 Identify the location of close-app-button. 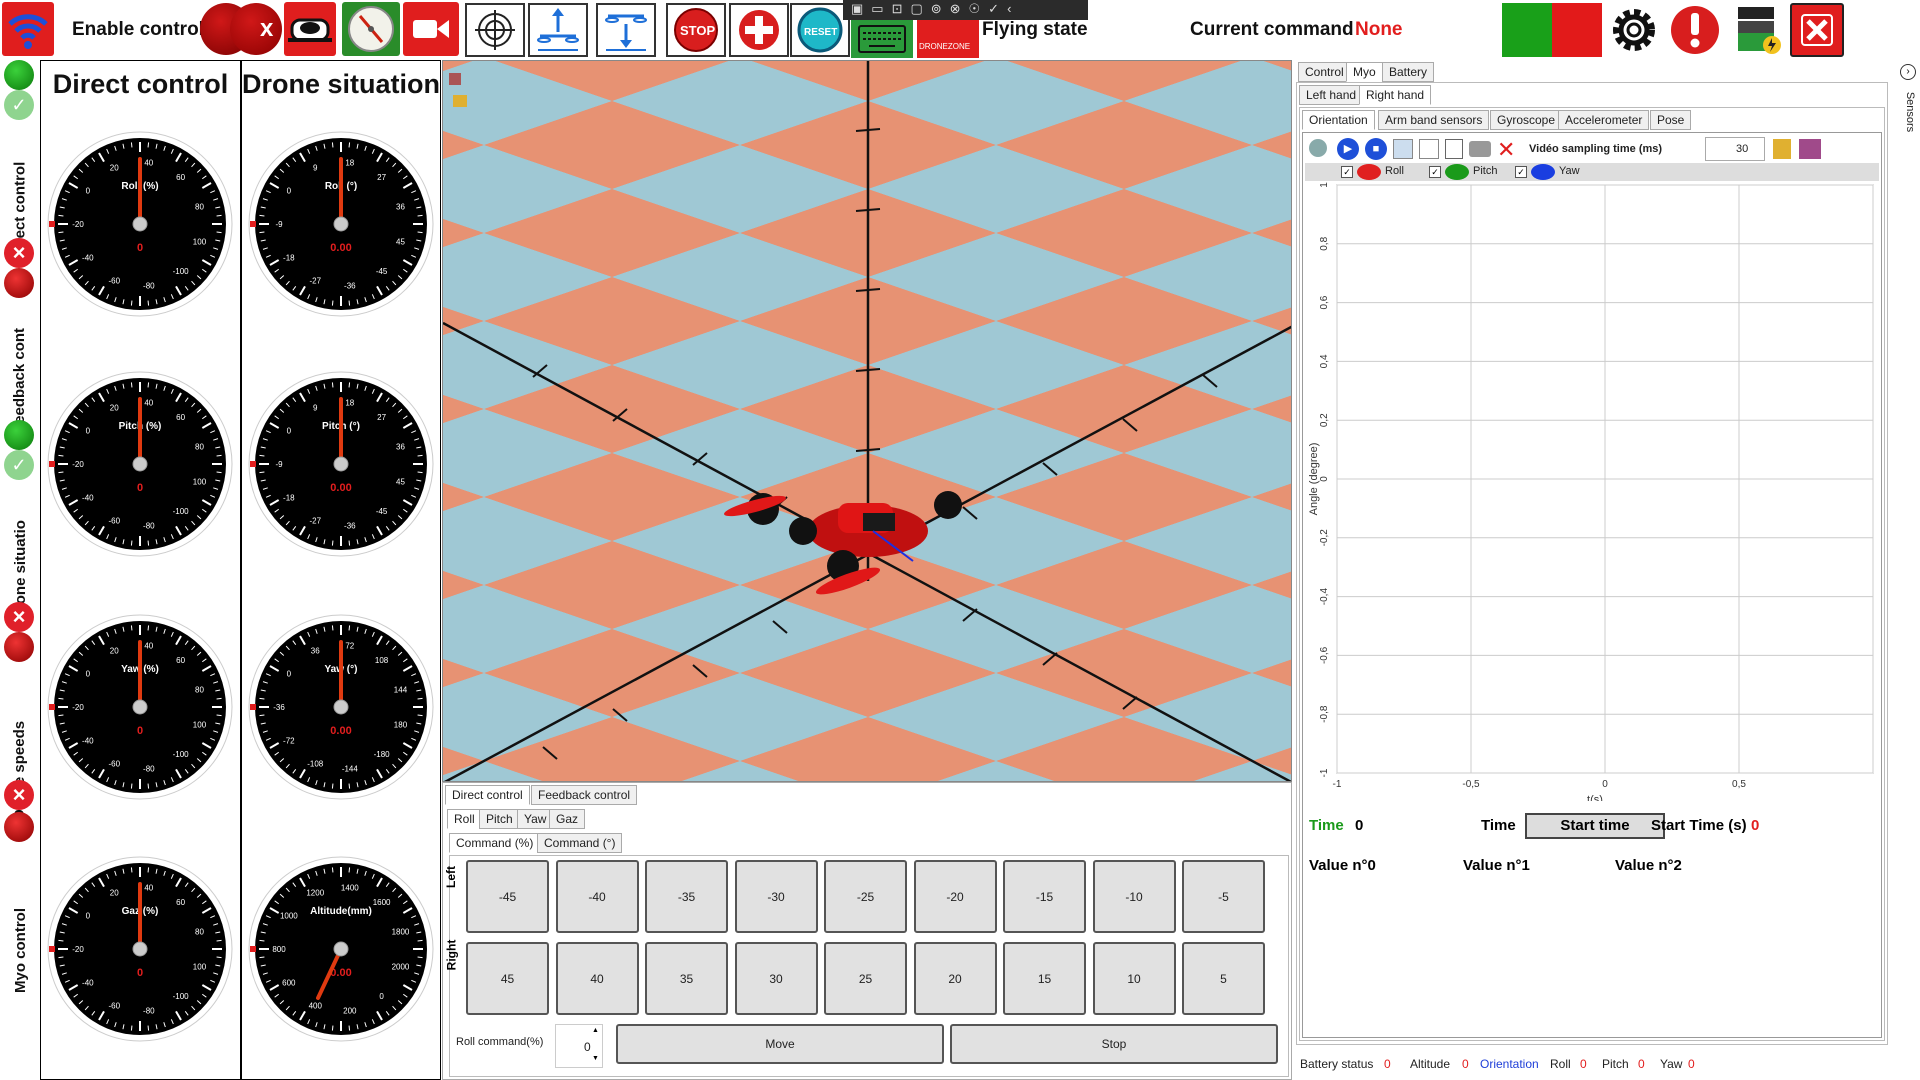
(1817, 30).